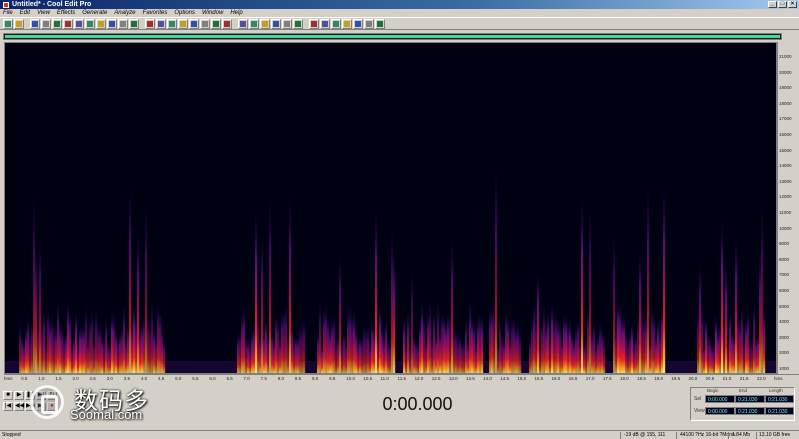 This screenshot has width=799, height=439. What do you see at coordinates (43, 13) in the screenshot?
I see `menu-view: View` at bounding box center [43, 13].